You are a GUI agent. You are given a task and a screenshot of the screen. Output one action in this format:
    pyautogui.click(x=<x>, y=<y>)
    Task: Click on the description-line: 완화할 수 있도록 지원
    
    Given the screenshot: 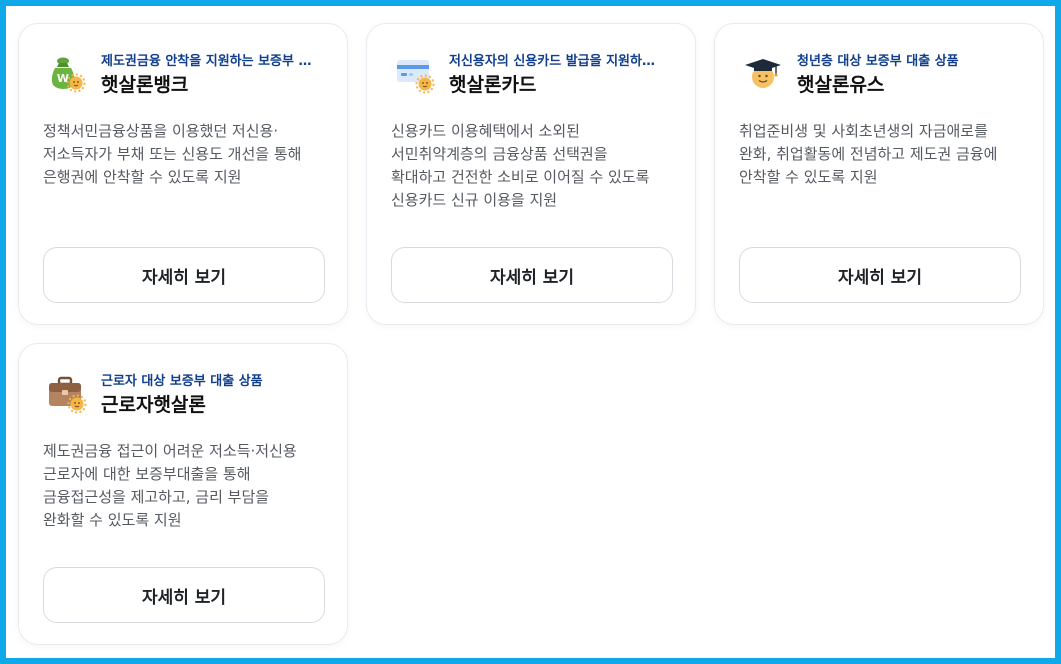 What is the action you would take?
    pyautogui.click(x=112, y=520)
    